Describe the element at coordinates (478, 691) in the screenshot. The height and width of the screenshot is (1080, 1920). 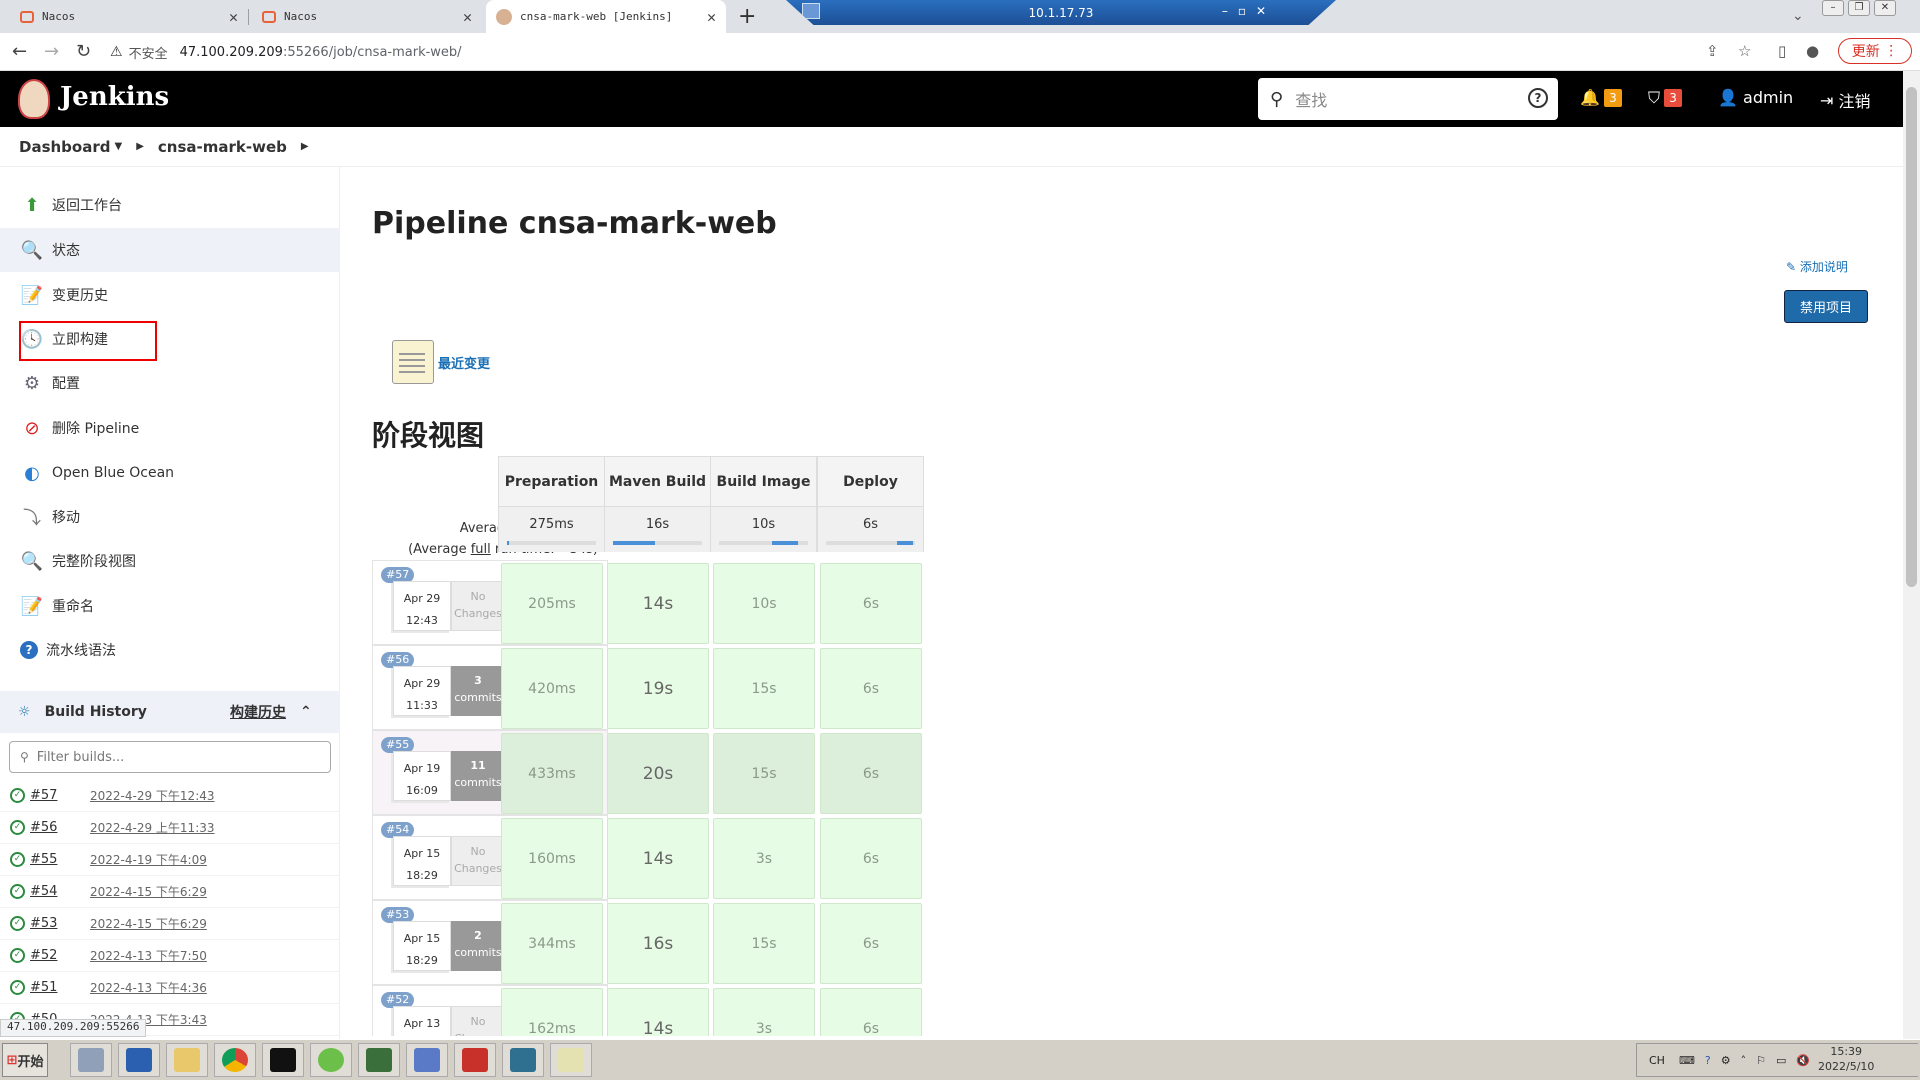
I see `run-changes: 3 commits` at that location.